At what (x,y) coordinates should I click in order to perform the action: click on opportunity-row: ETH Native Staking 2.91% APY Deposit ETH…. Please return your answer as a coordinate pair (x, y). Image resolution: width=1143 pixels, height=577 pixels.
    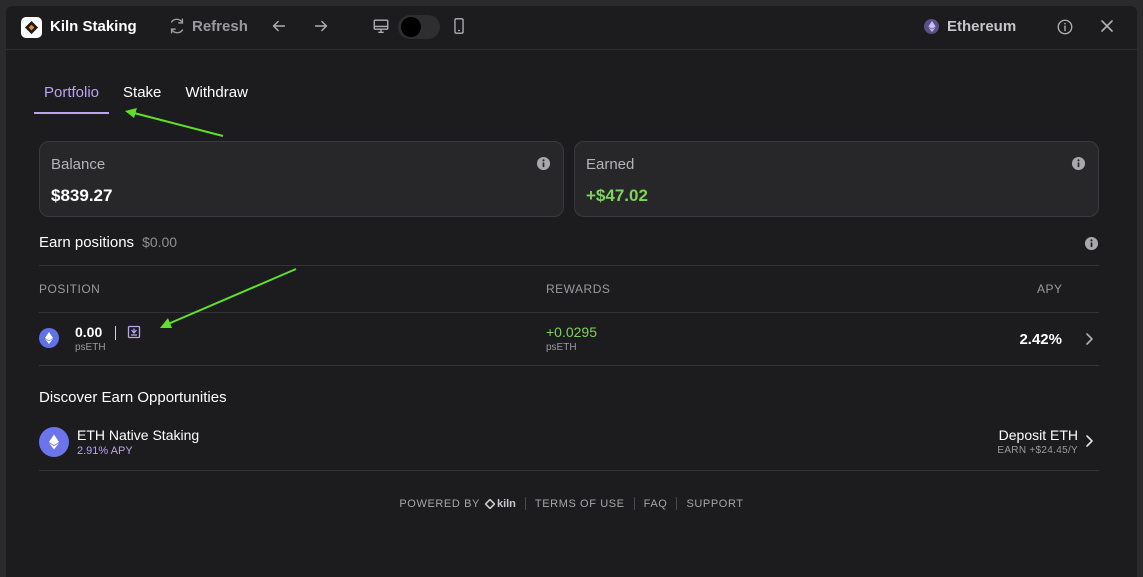
    Looking at the image, I should click on (569, 444).